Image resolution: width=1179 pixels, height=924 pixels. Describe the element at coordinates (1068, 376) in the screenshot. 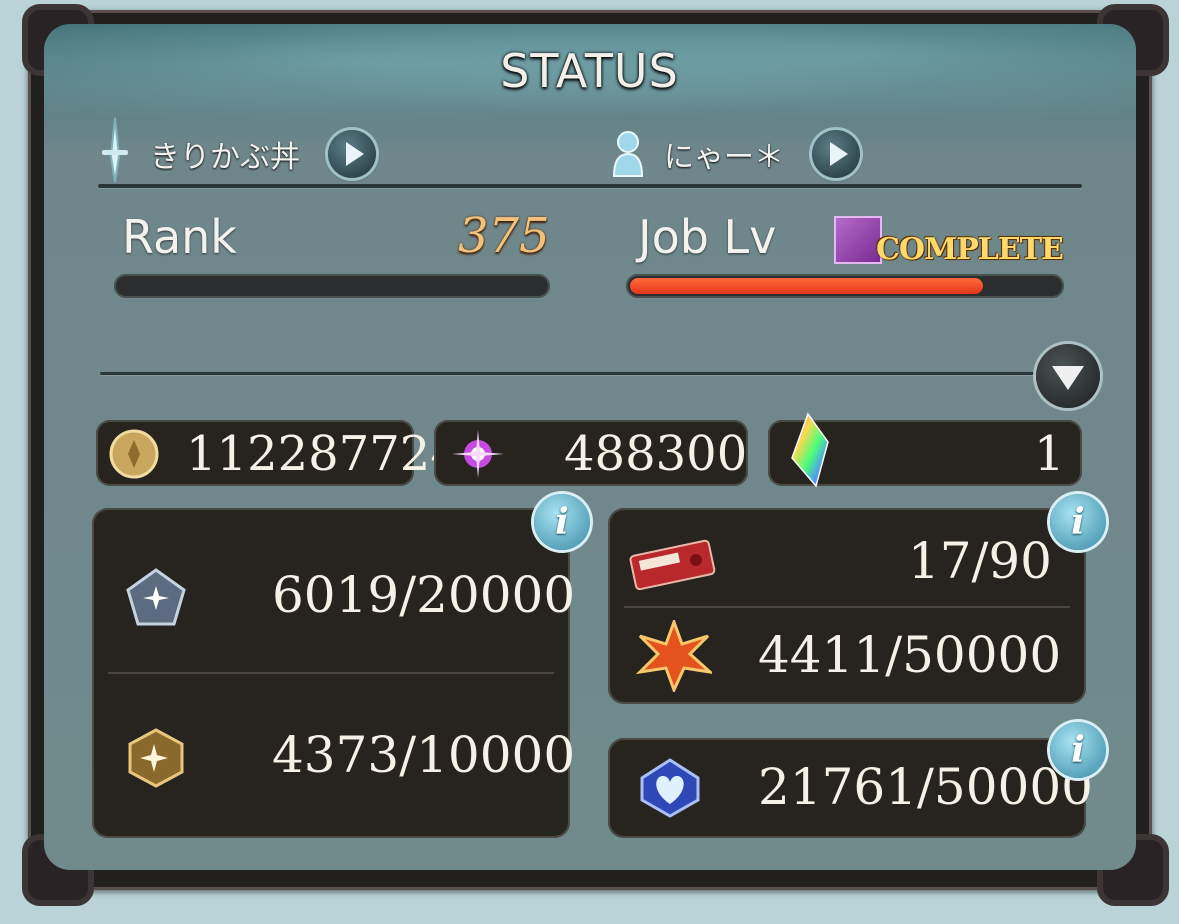

I see `expand-button` at that location.